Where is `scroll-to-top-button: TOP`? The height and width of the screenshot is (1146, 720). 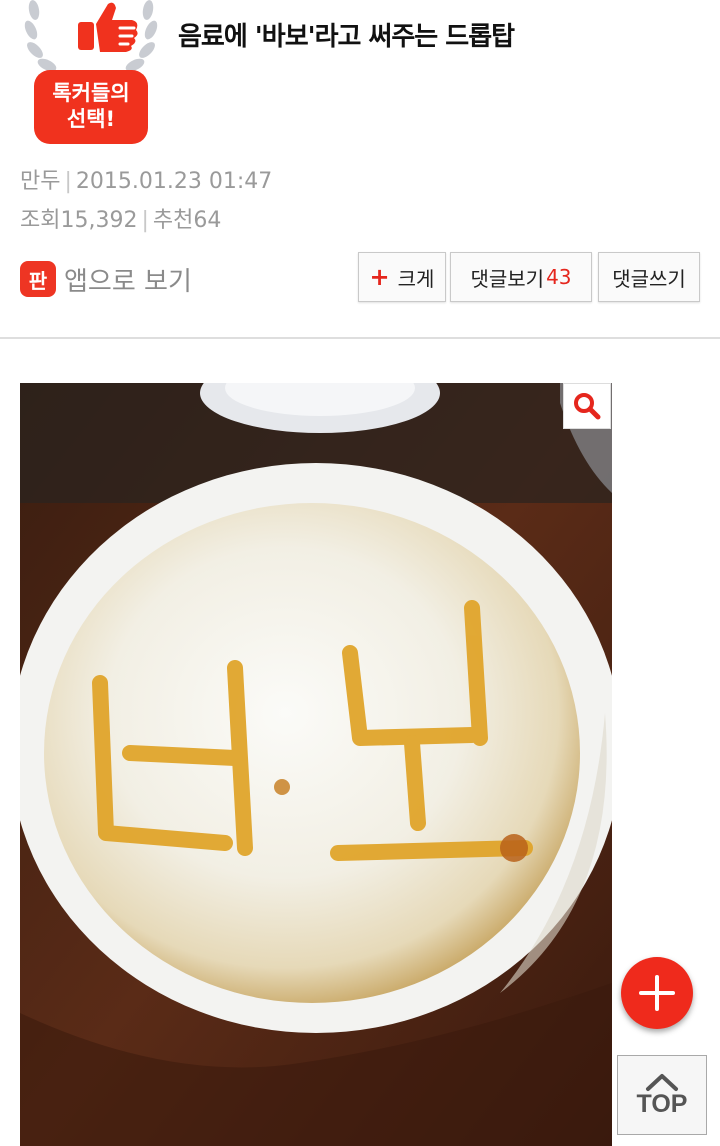 scroll-to-top-button: TOP is located at coordinates (662, 1095).